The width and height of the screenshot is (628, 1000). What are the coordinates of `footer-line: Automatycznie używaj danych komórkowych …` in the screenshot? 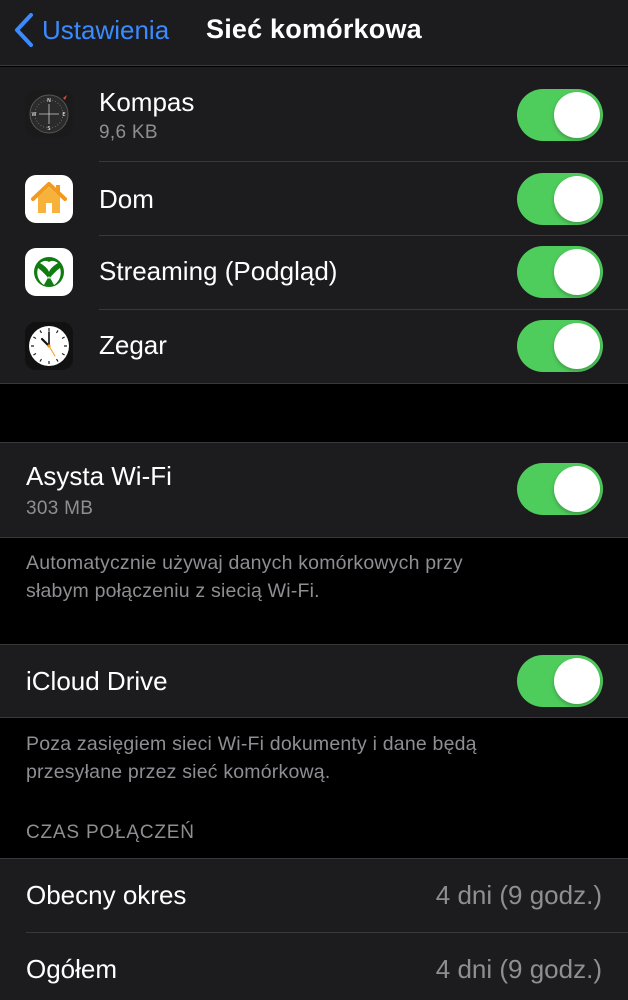 It's located at (244, 563).